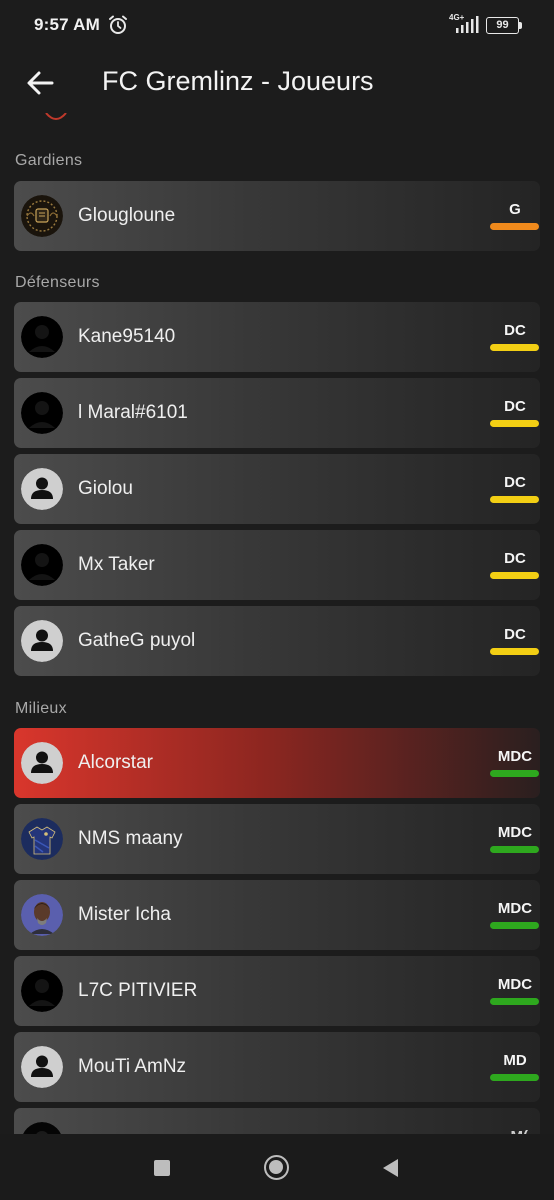 The height and width of the screenshot is (1200, 554). Describe the element at coordinates (67, 24) in the screenshot. I see `status-time: 9:57 AM` at that location.